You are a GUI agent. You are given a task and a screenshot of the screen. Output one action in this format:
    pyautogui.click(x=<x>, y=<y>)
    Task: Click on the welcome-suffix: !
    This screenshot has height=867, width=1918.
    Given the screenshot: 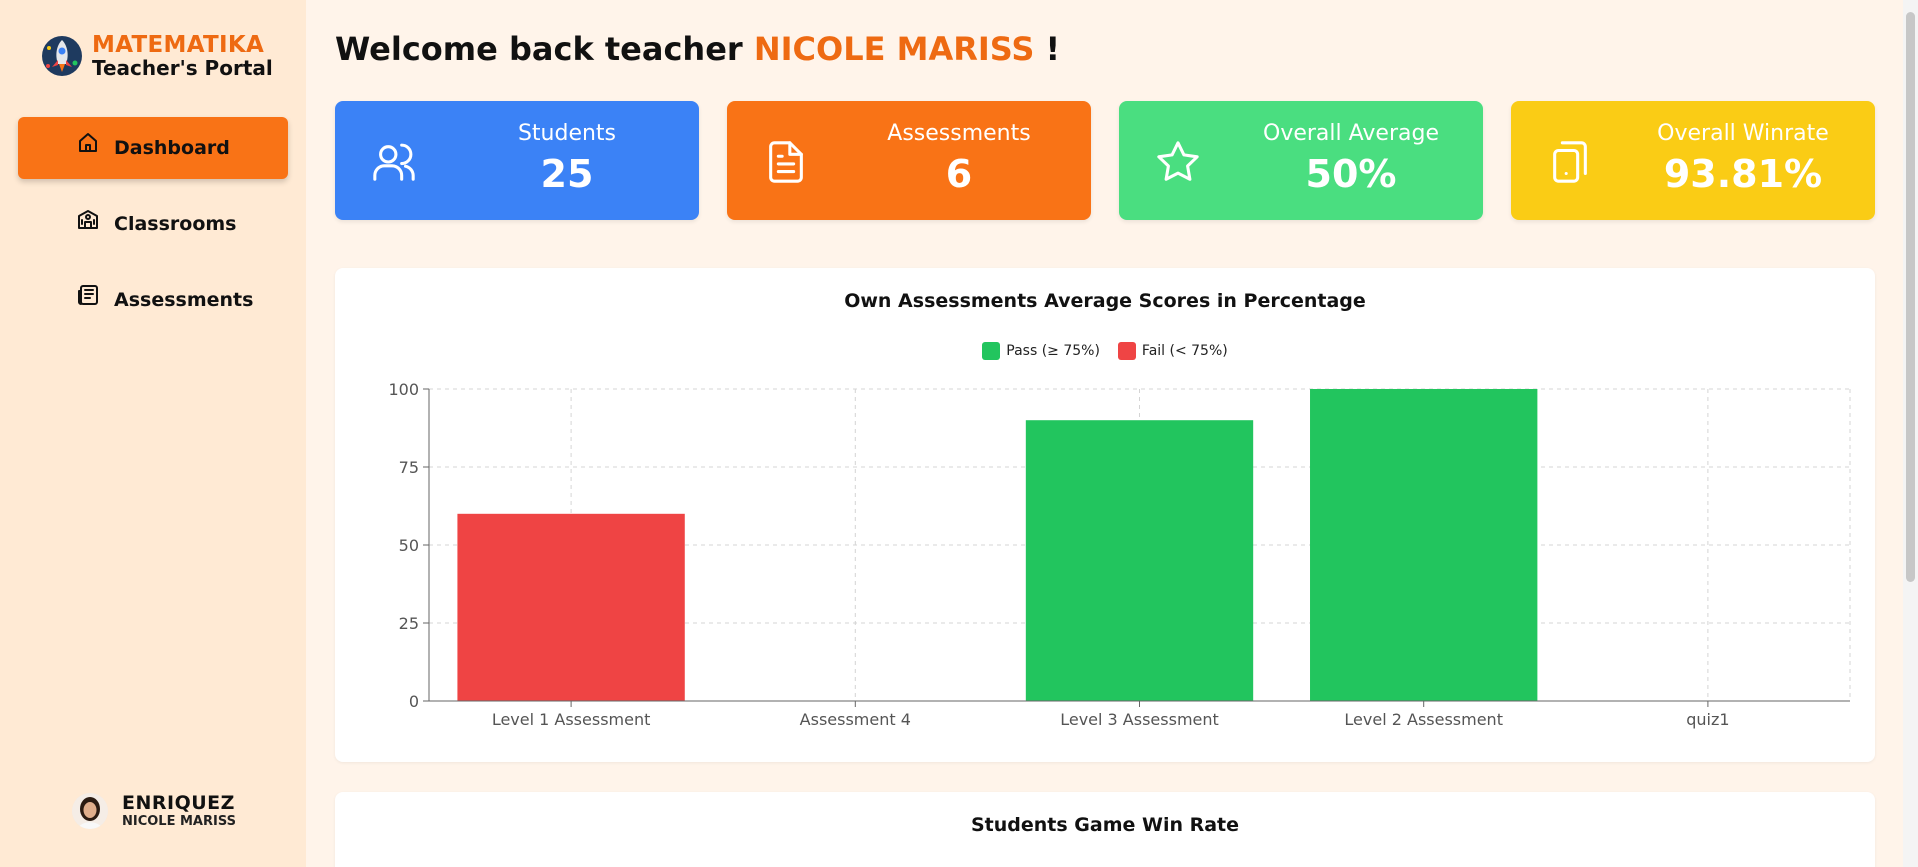 What is the action you would take?
    pyautogui.click(x=1053, y=49)
    